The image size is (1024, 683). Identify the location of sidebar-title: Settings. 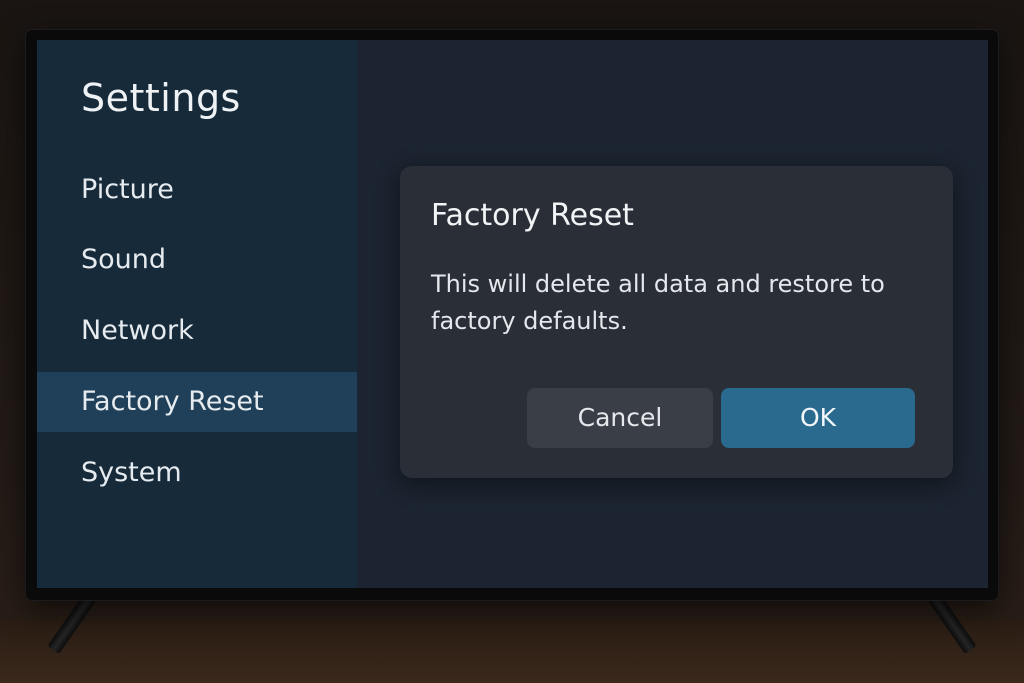
(161, 98).